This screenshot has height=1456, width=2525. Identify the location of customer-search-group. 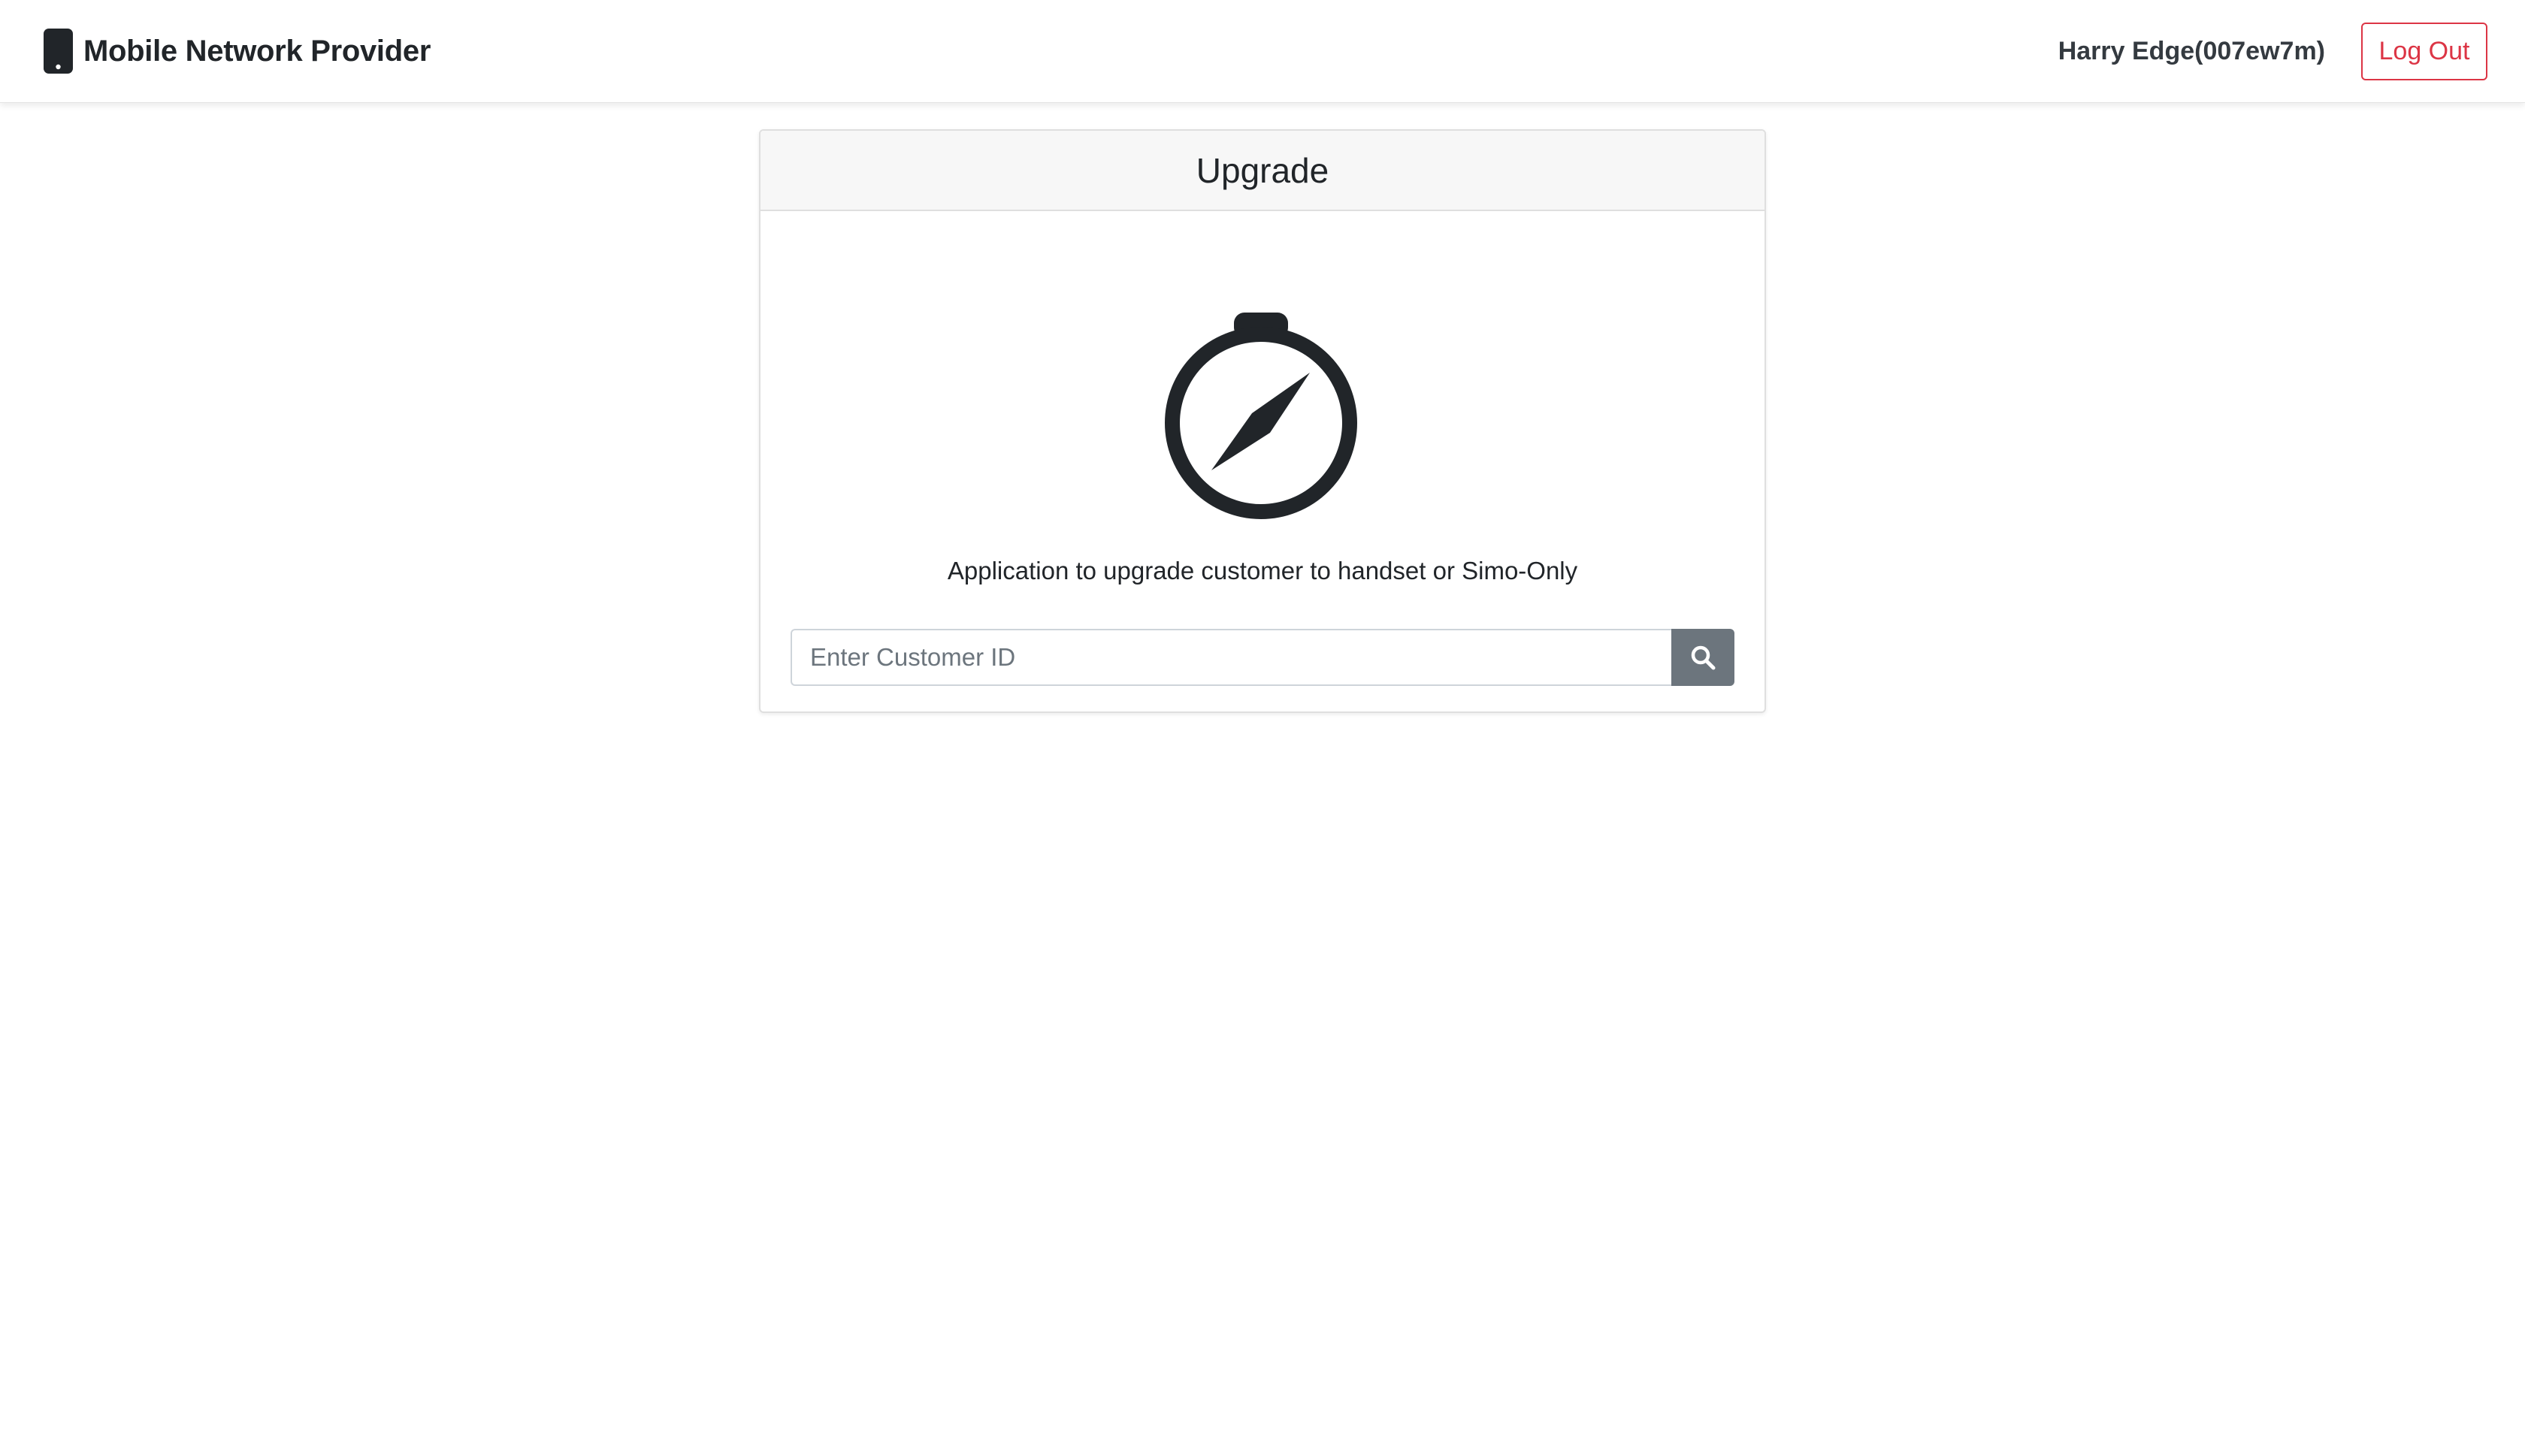
(1262, 657).